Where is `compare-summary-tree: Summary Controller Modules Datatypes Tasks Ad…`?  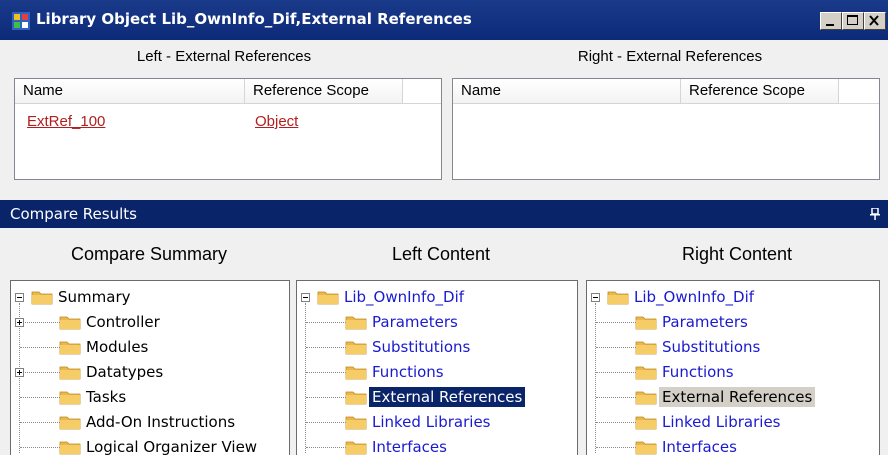 compare-summary-tree: Summary Controller Modules Datatypes Tasks Ad… is located at coordinates (150, 367).